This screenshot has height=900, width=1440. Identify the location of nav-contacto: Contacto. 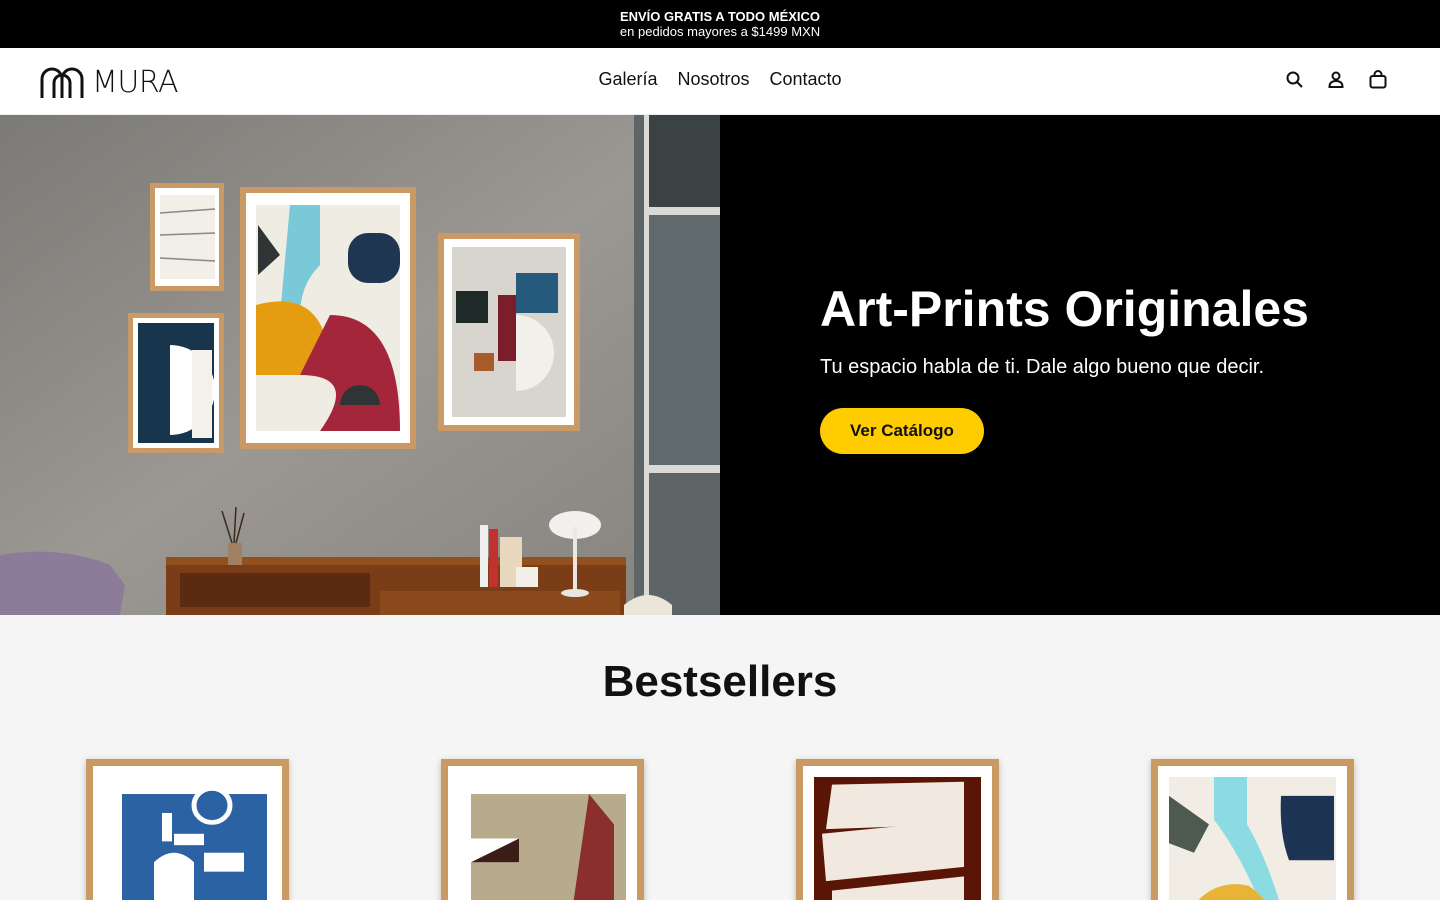
(806, 79).